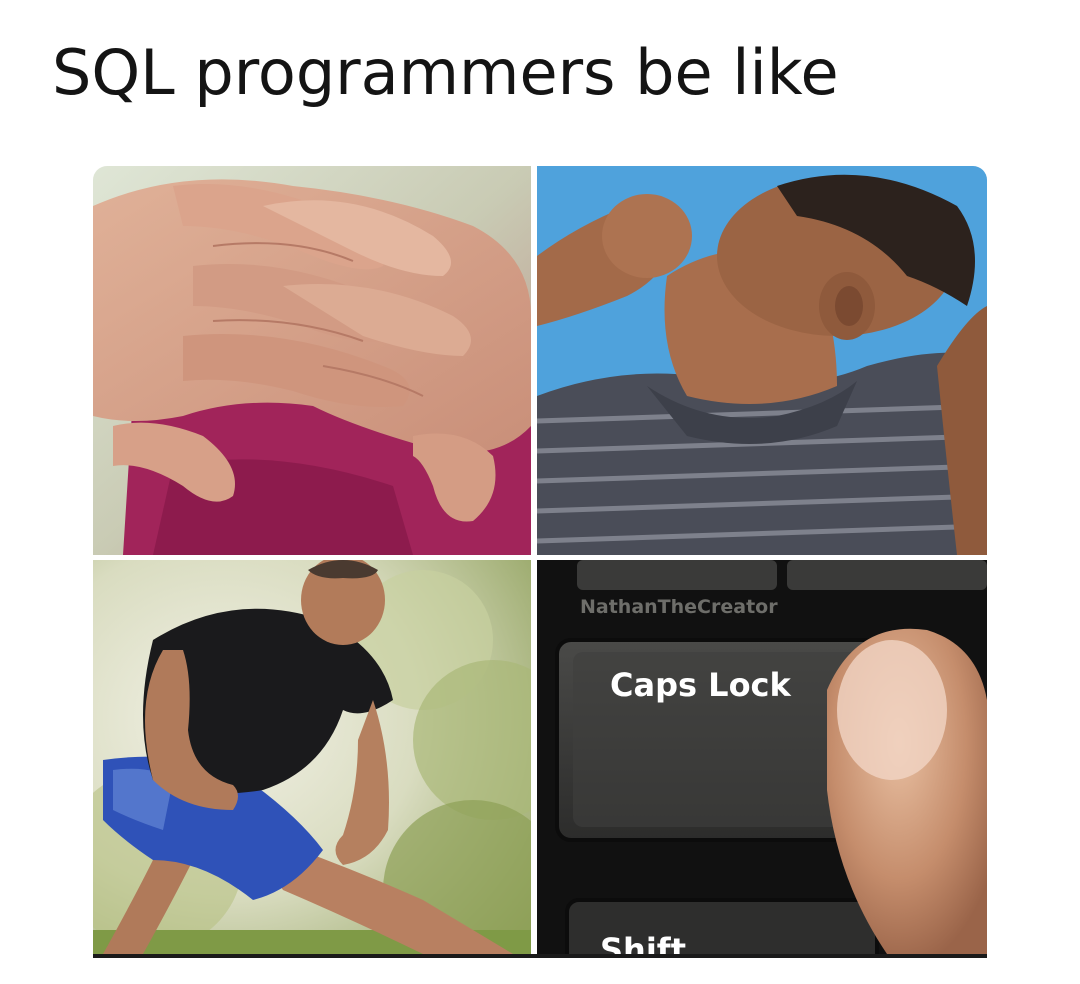 The width and height of the screenshot is (1080, 984). I want to click on meme-title: SQL programmers be like, so click(445, 72).